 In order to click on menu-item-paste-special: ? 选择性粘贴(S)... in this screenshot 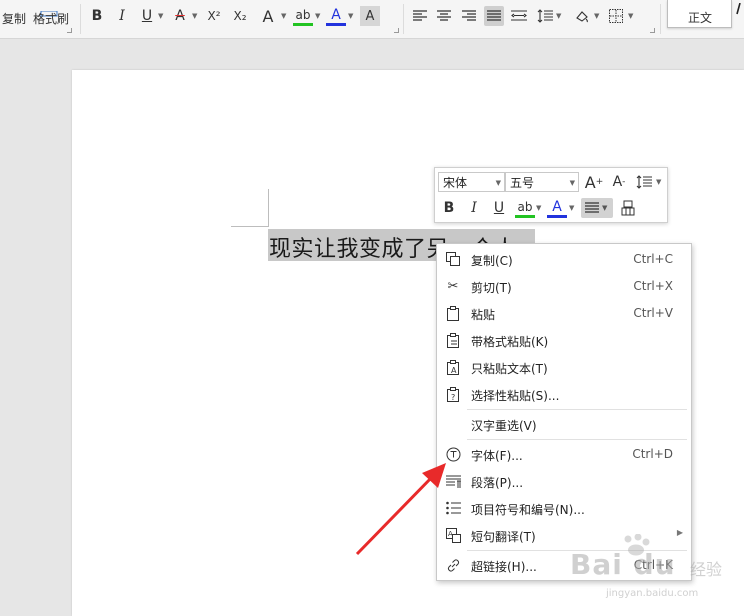, I will do `click(564, 394)`.